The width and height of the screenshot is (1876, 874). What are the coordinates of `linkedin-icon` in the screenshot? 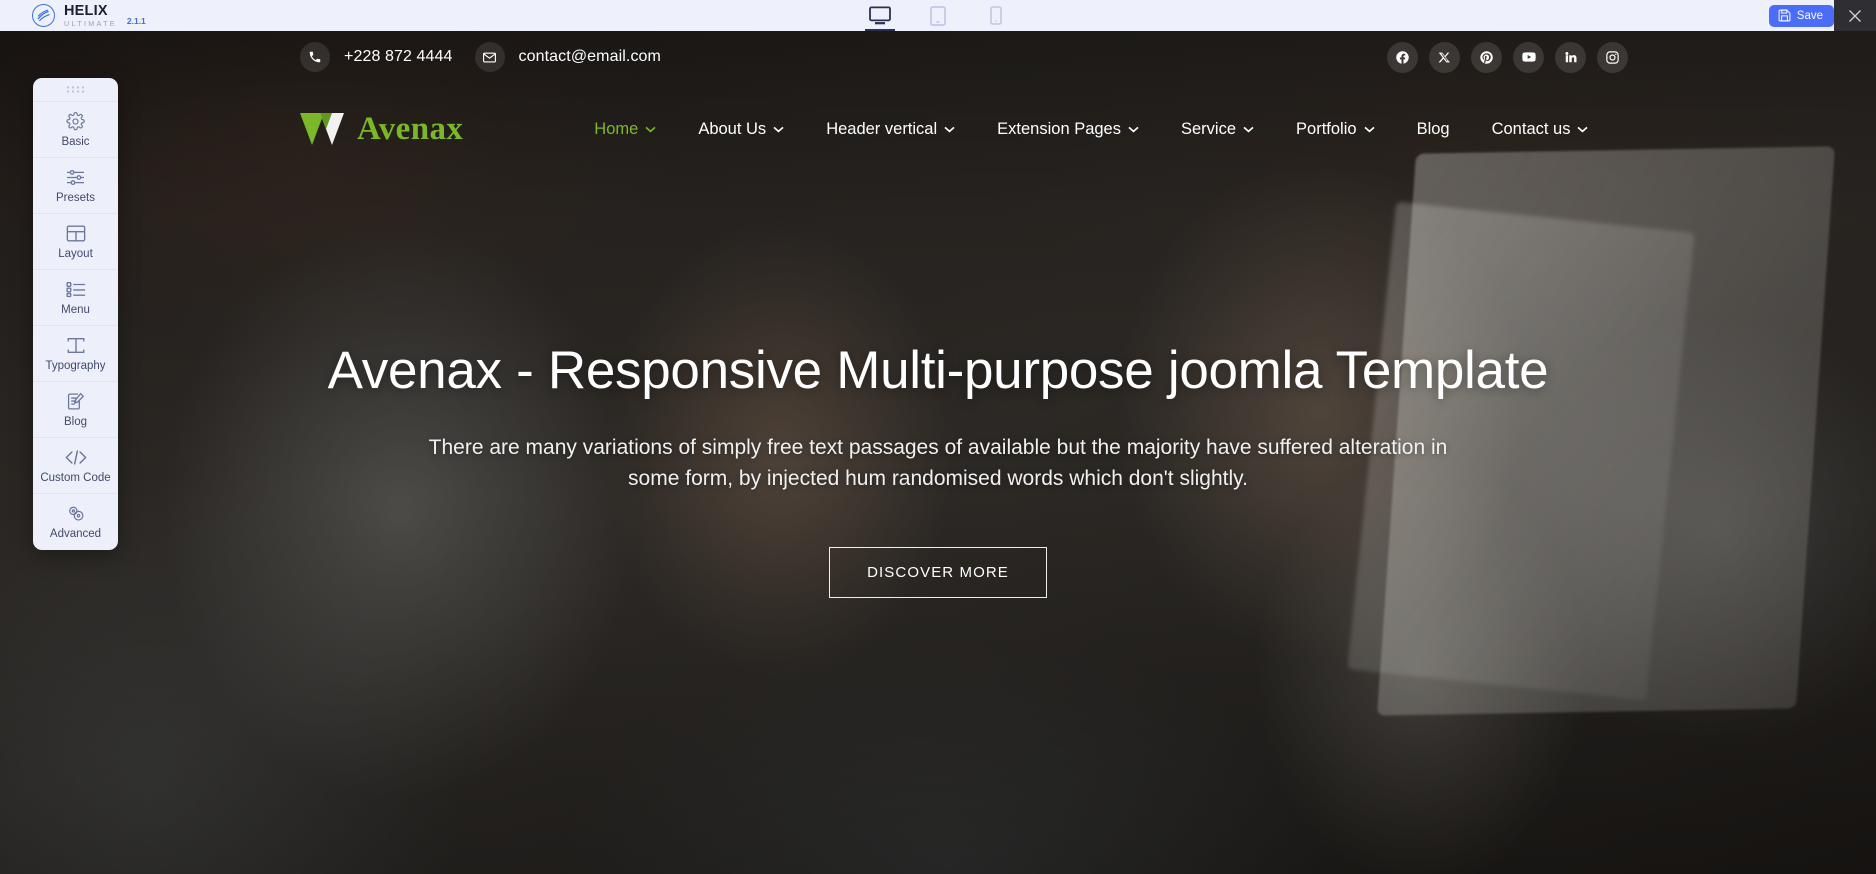 It's located at (1570, 57).